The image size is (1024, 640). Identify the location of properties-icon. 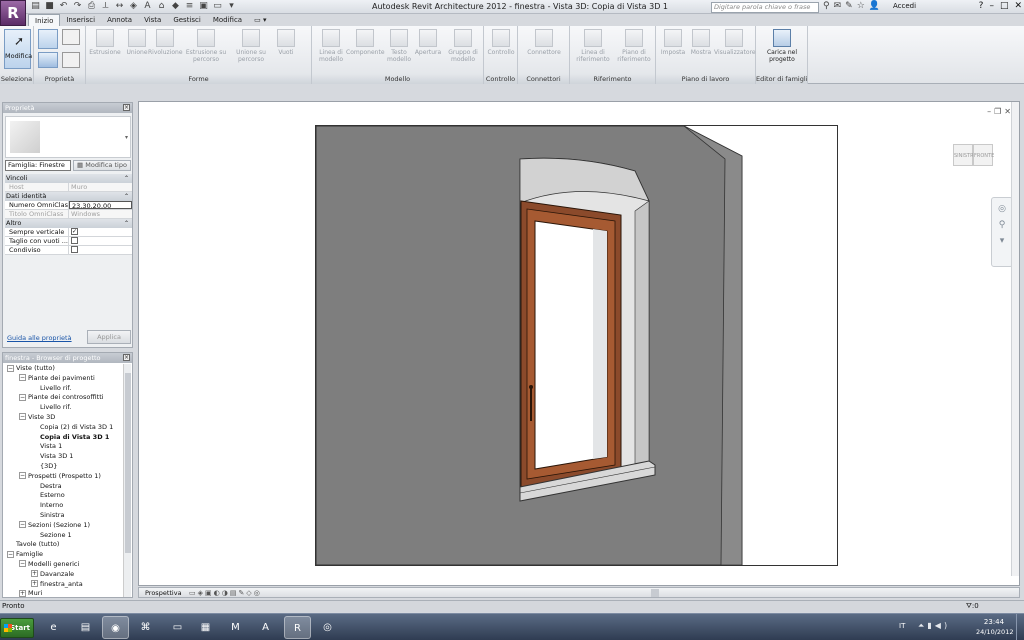
(48, 39).